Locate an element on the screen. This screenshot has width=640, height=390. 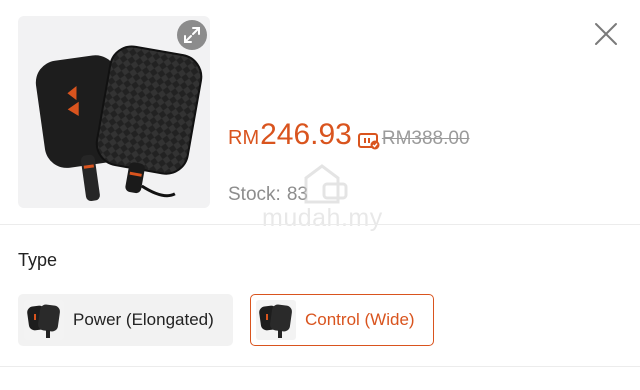
watermark-logo-icon is located at coordinates (326, 184).